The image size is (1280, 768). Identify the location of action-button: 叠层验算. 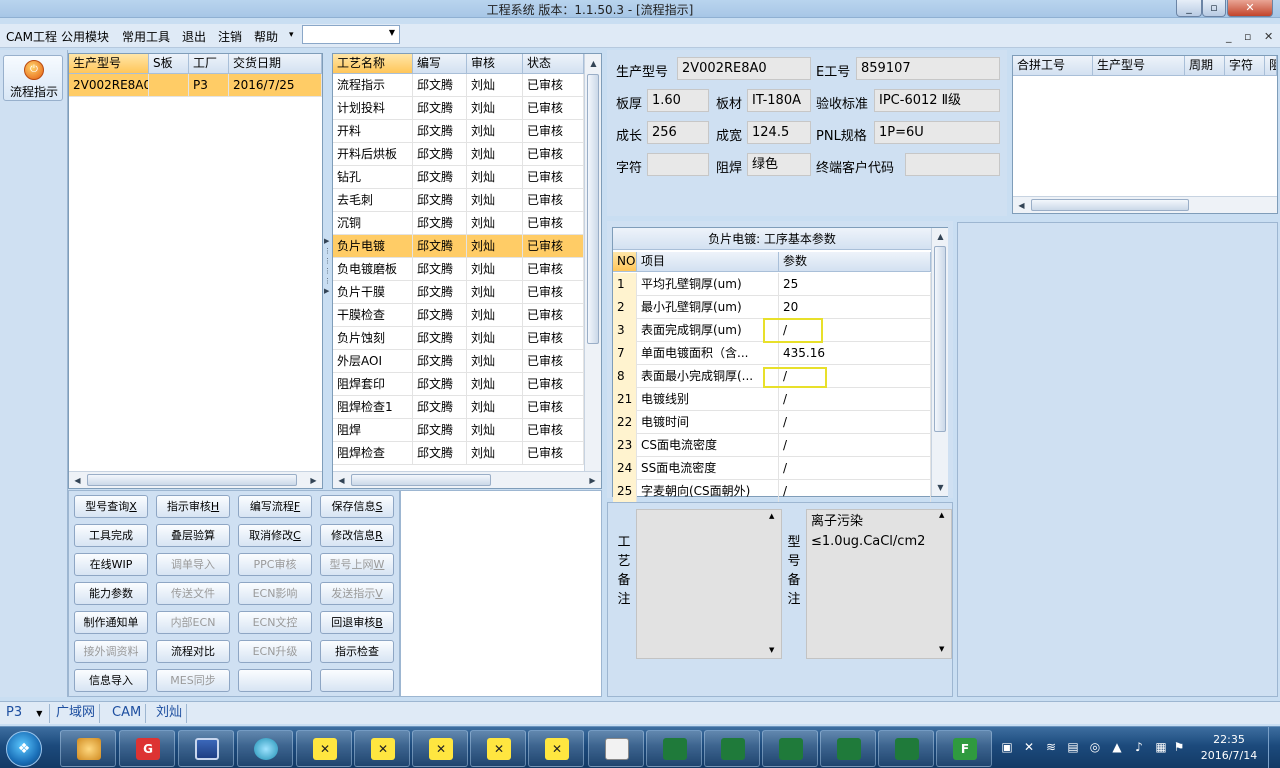
(193, 535).